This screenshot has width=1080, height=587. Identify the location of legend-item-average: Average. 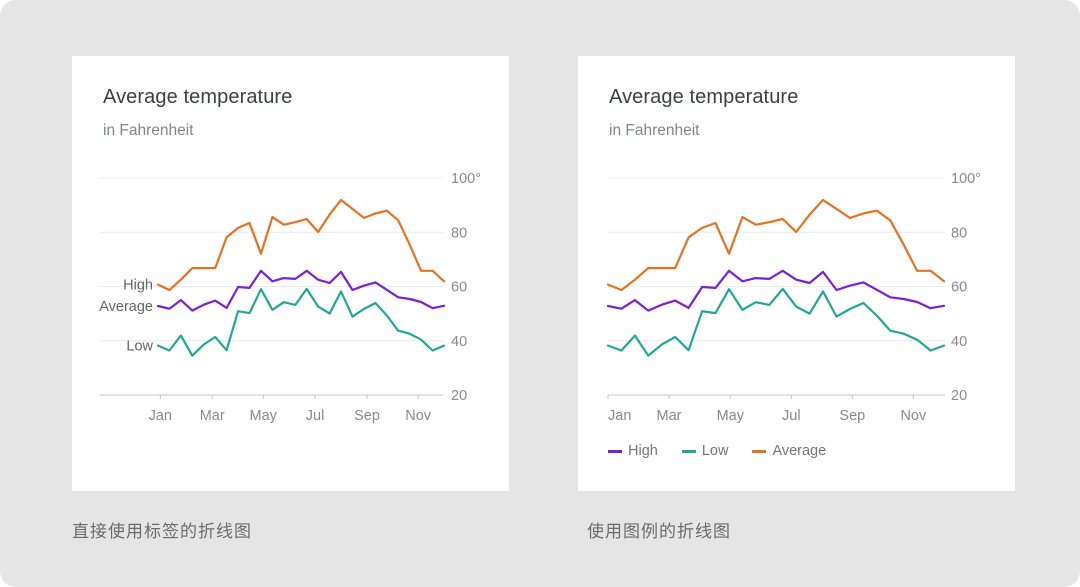
(789, 451).